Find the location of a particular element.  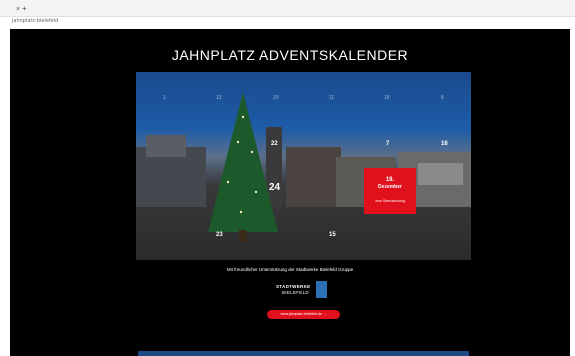

url-text: jahnplatz-bielefeld is located at coordinates (35, 21).